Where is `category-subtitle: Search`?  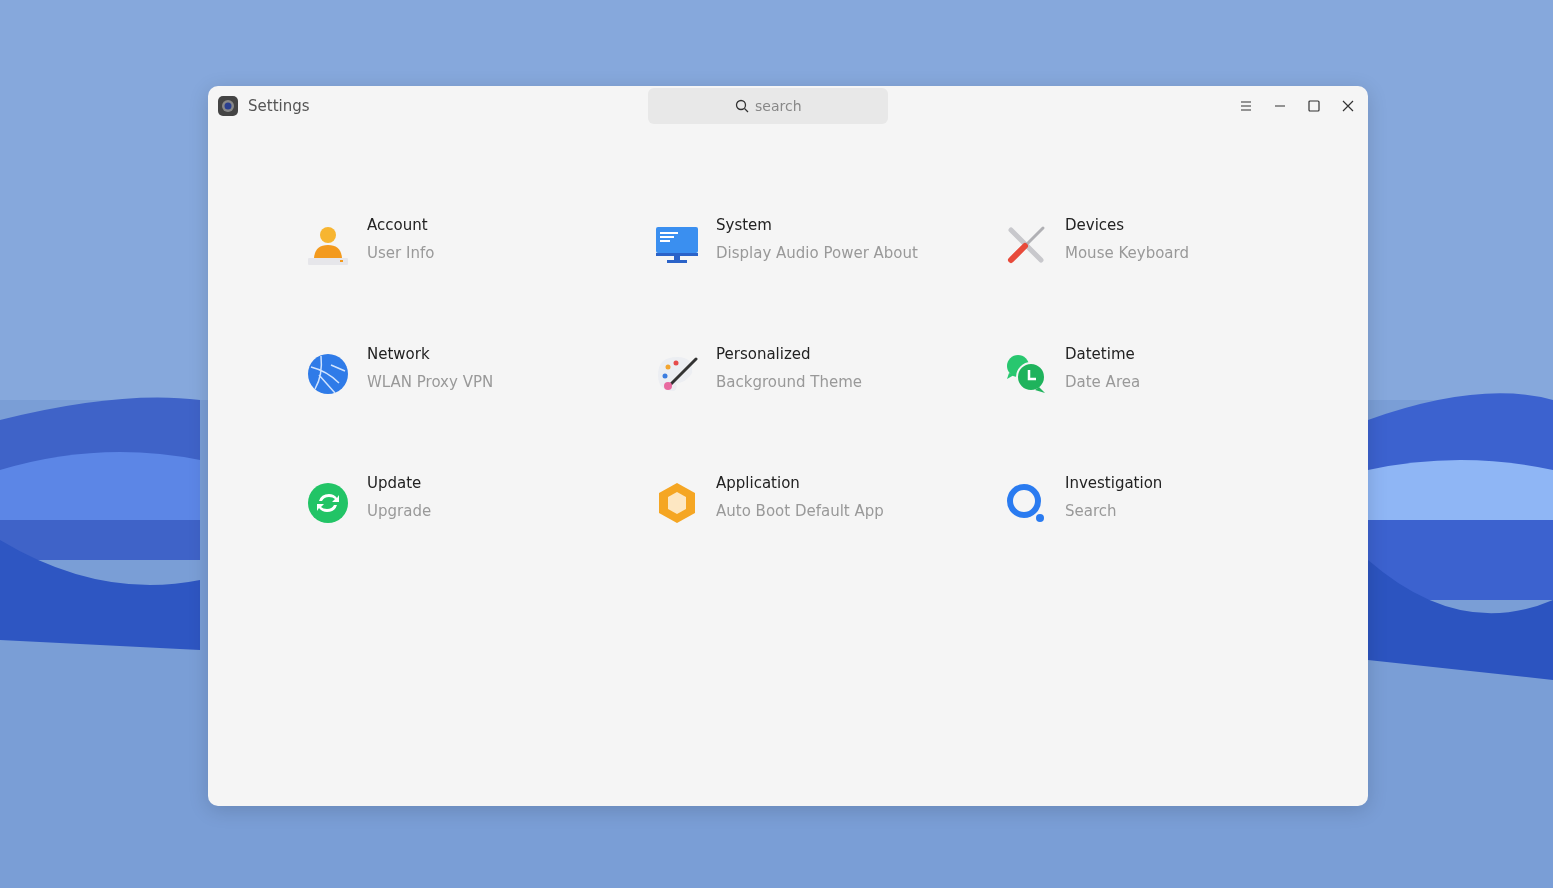
category-subtitle: Search is located at coordinates (1091, 511).